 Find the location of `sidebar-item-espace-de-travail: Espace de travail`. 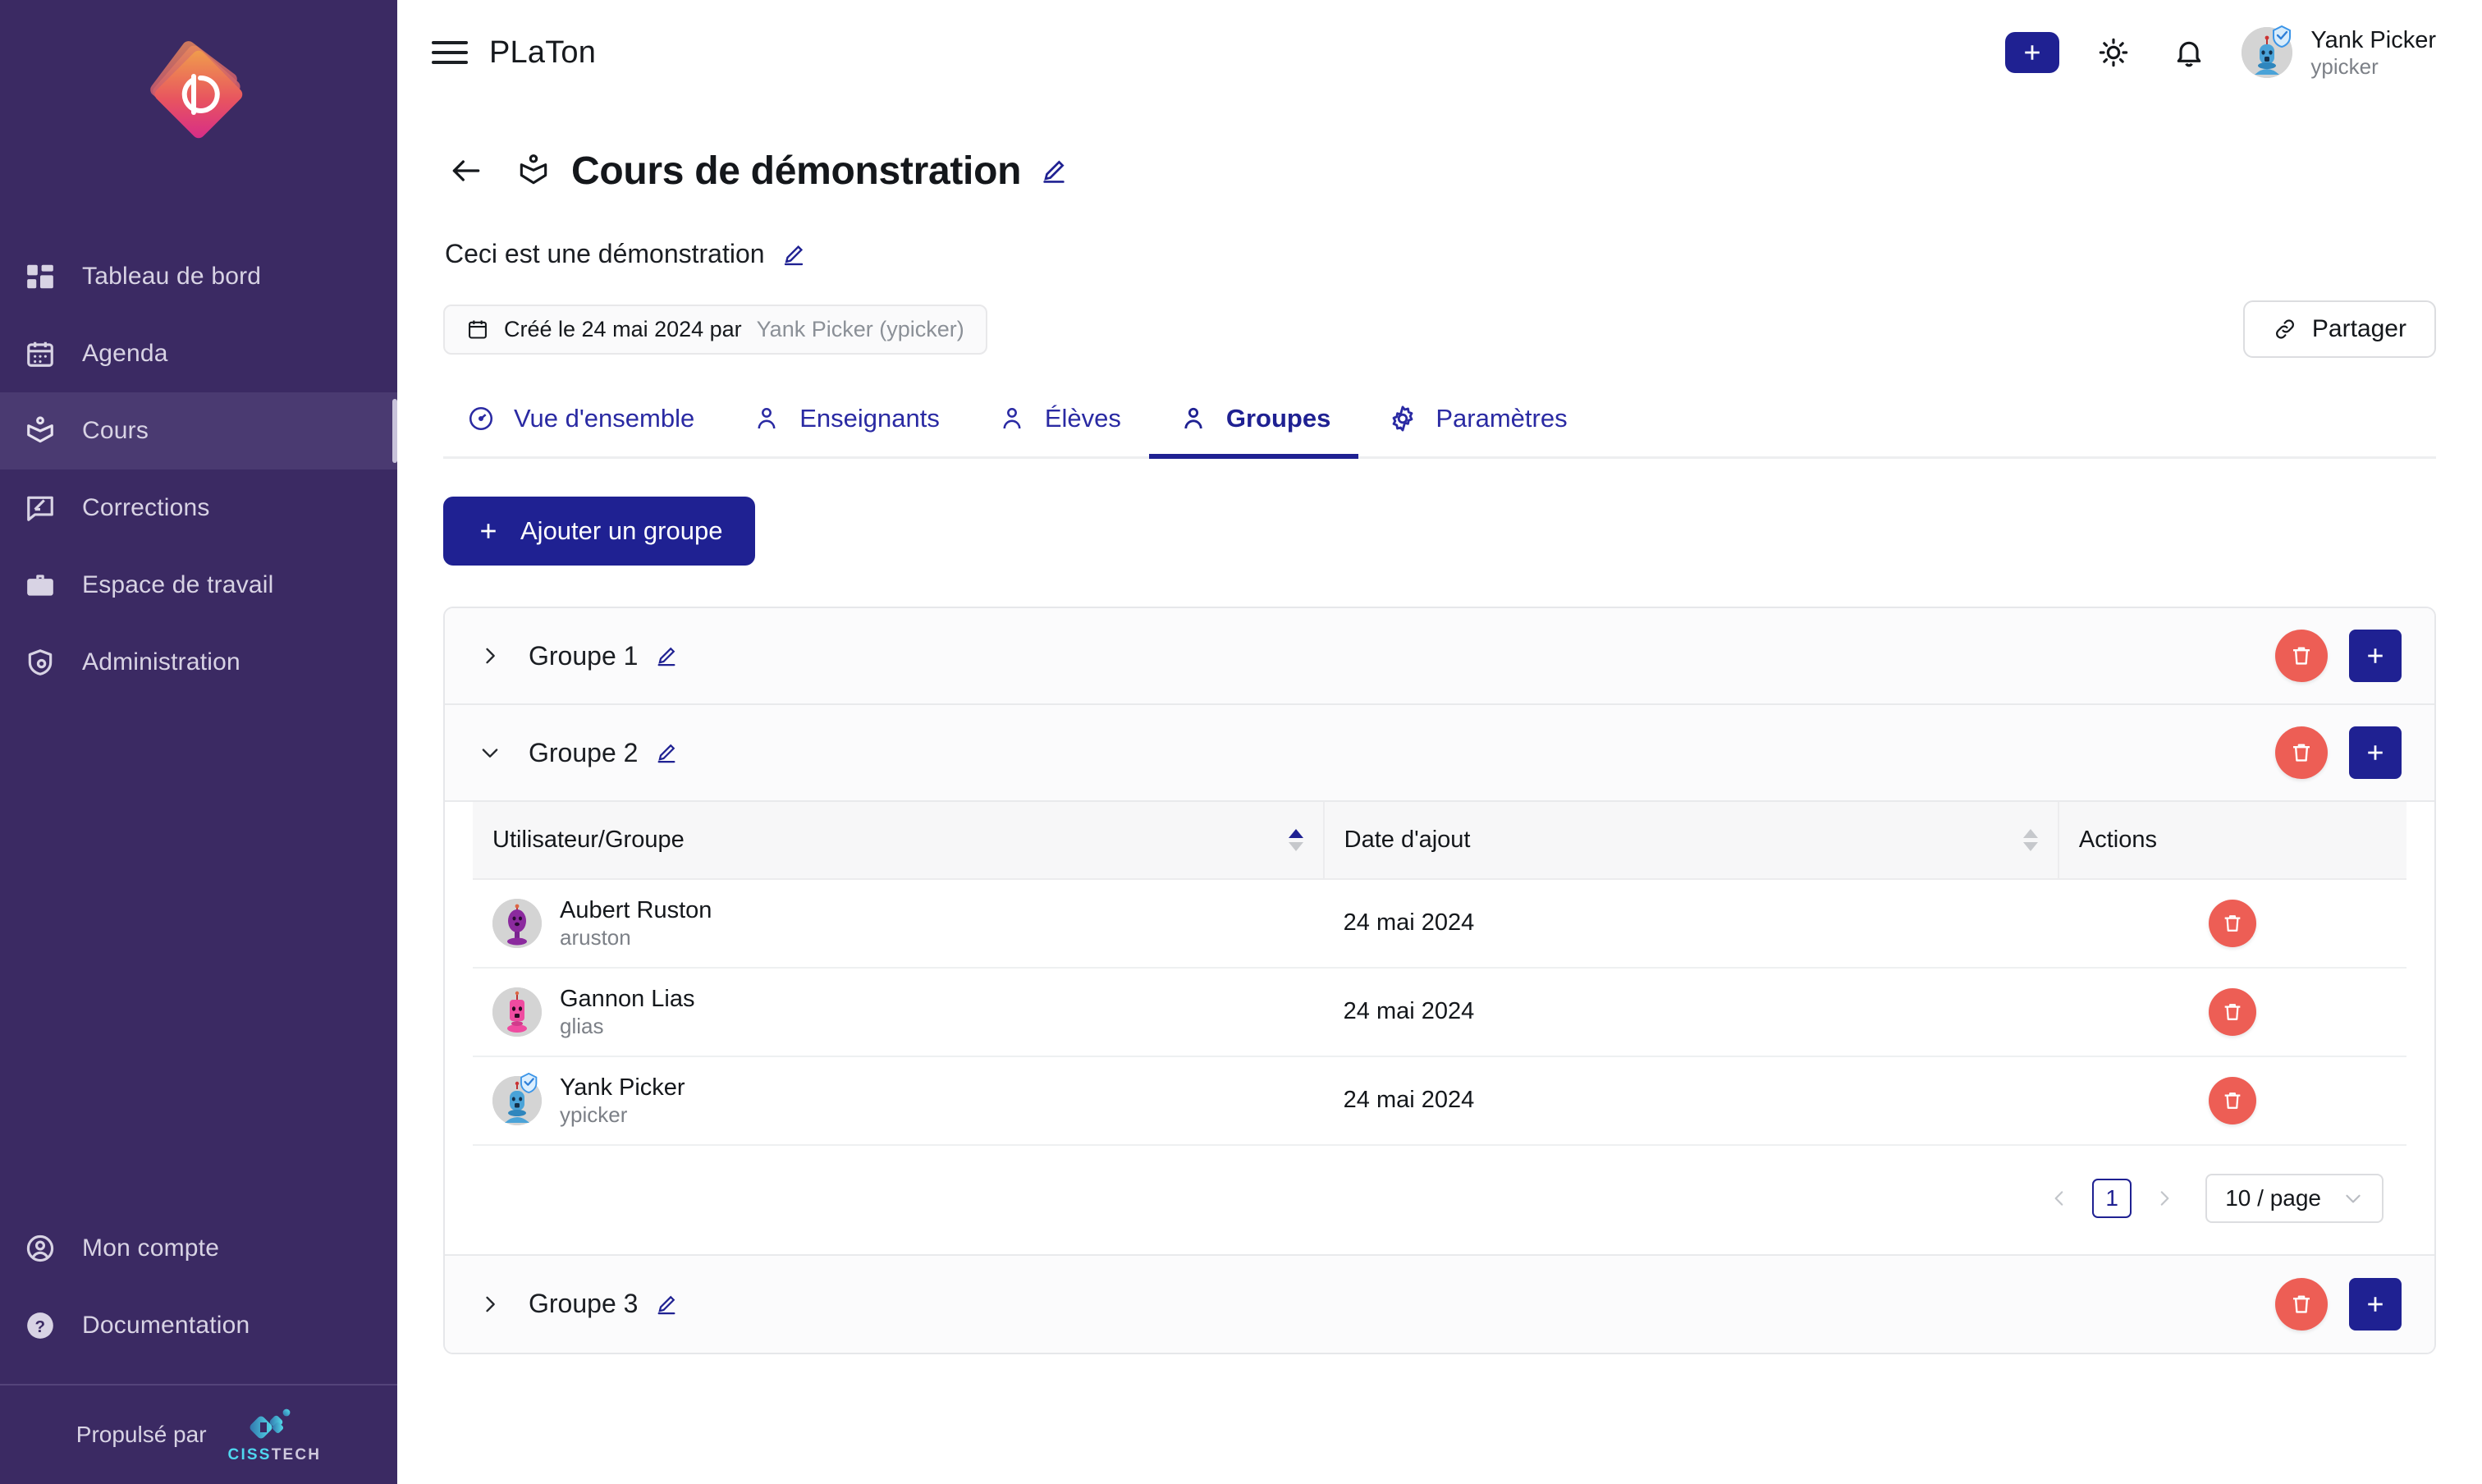

sidebar-item-espace-de-travail: Espace de travail is located at coordinates (198, 585).